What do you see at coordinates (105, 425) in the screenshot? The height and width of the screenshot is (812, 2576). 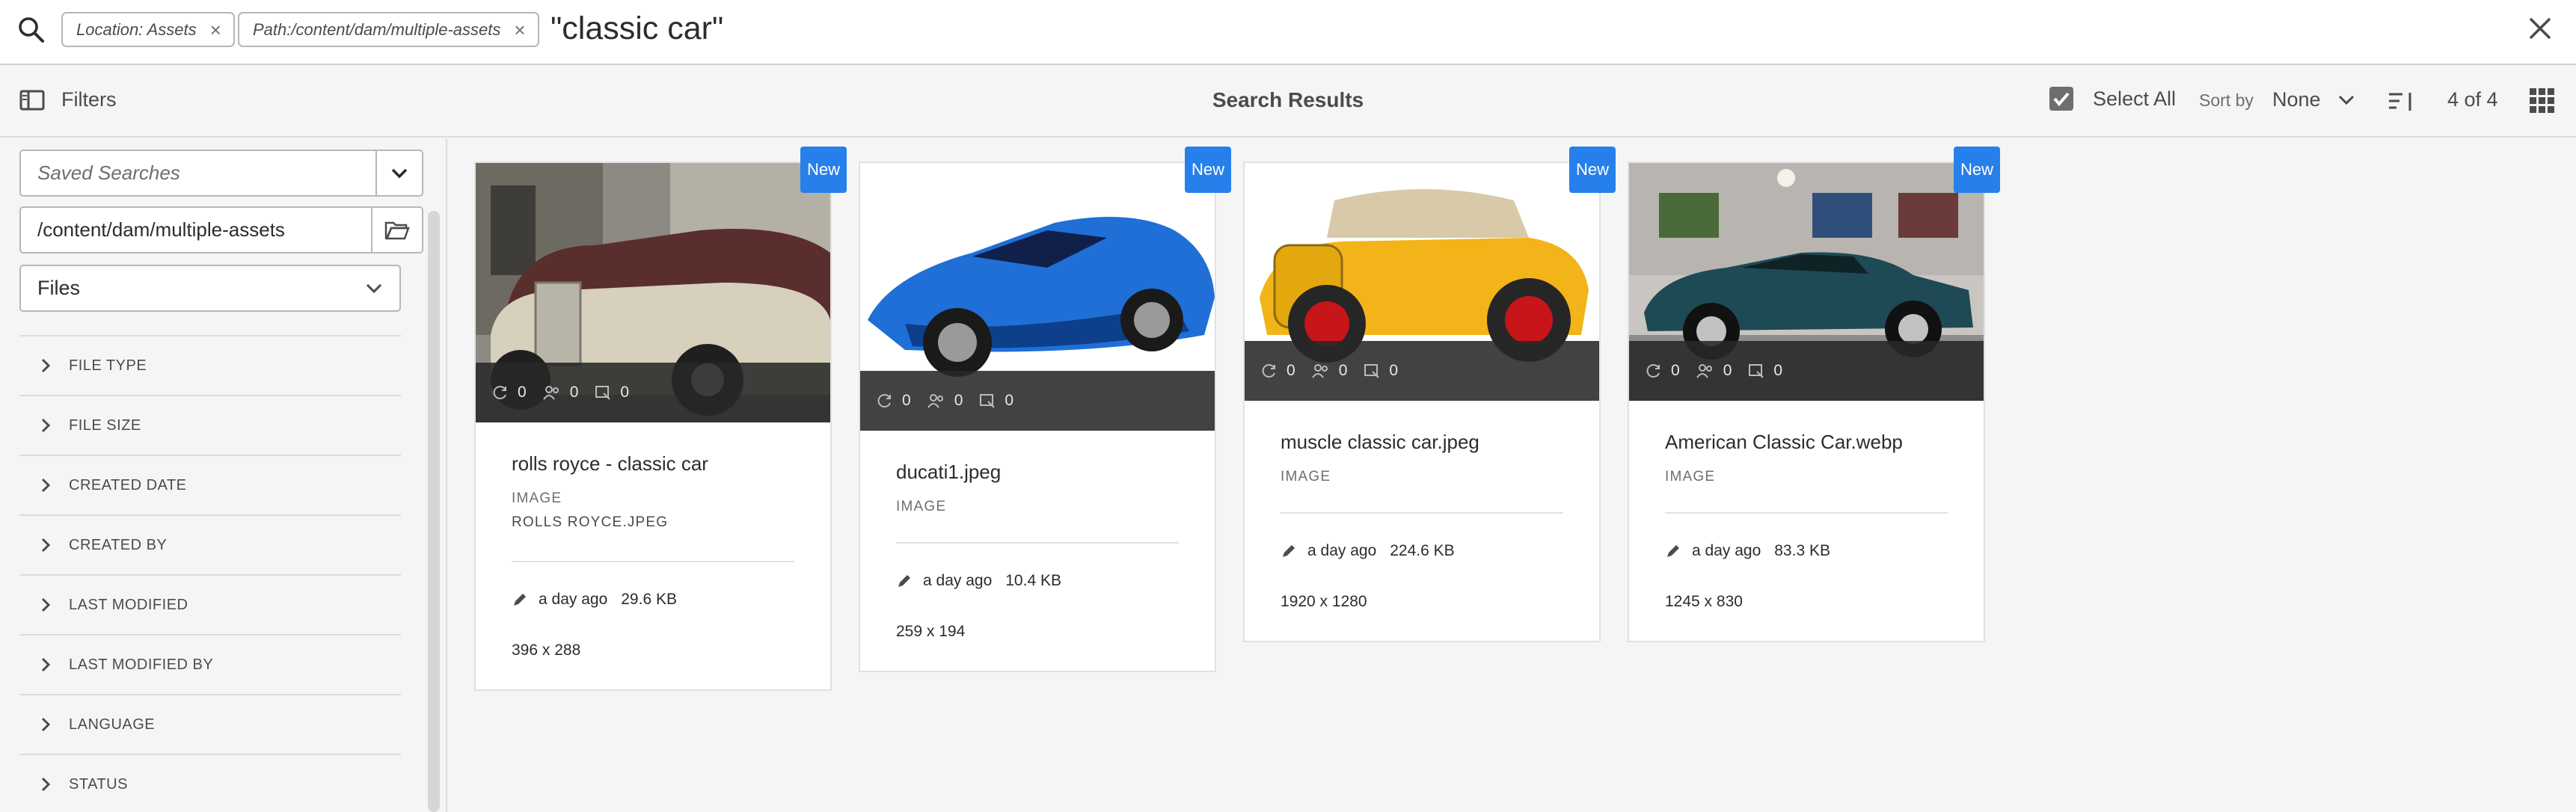 I see `facet-label: FILE SIZE` at bounding box center [105, 425].